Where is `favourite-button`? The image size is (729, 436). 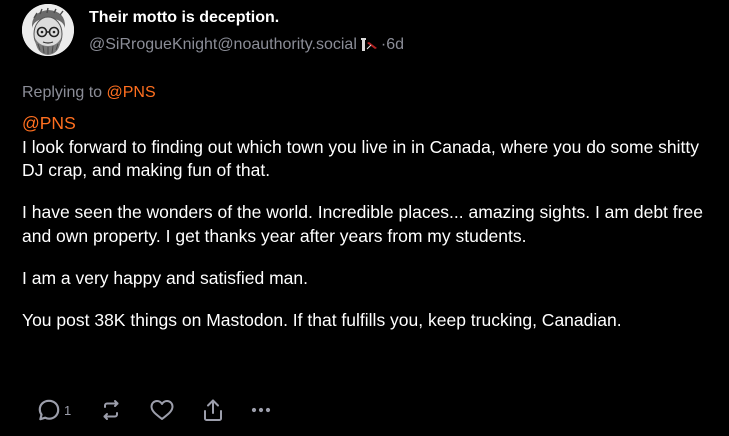 favourite-button is located at coordinates (162, 410).